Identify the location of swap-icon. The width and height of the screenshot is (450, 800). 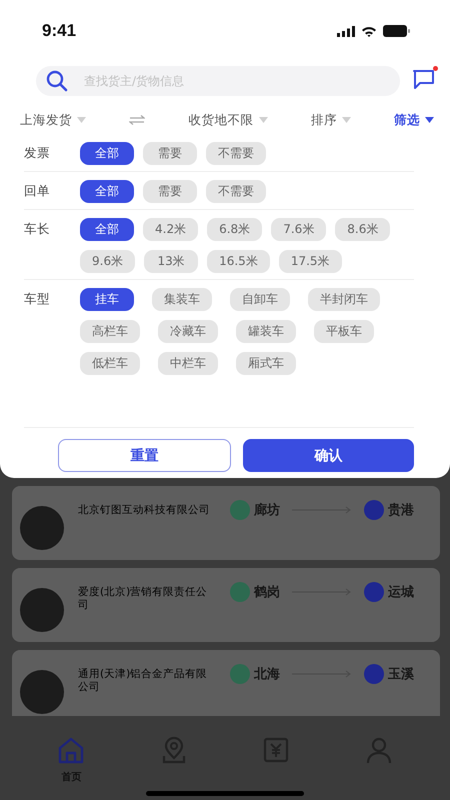
(137, 120).